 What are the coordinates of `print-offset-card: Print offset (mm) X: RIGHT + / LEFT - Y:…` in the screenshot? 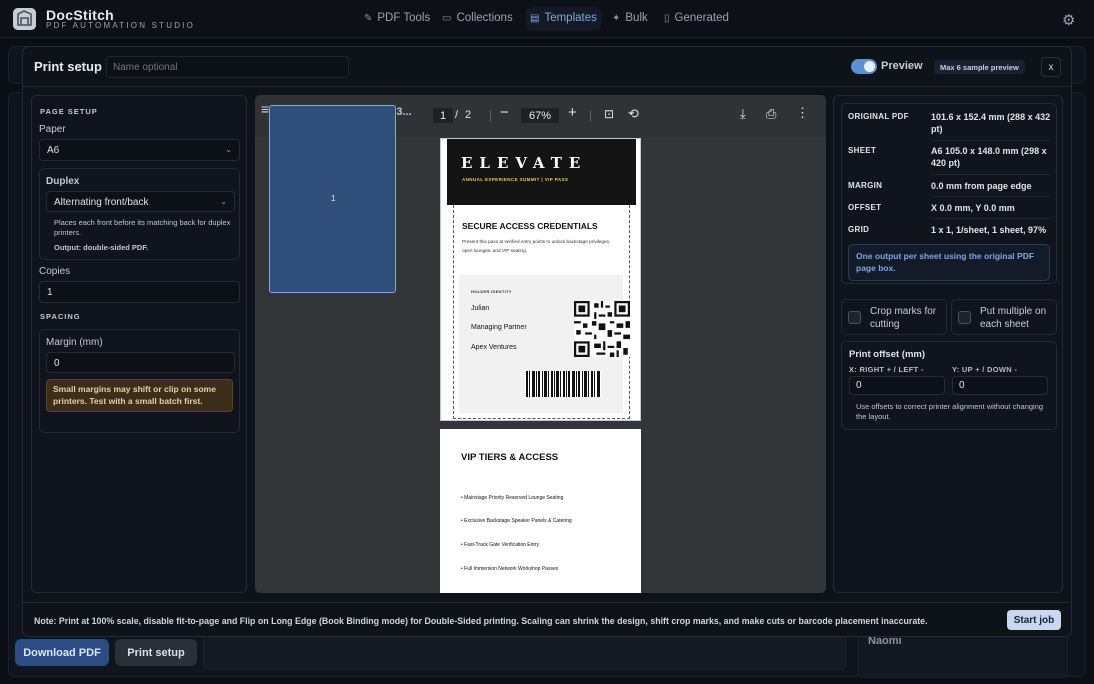 It's located at (949, 385).